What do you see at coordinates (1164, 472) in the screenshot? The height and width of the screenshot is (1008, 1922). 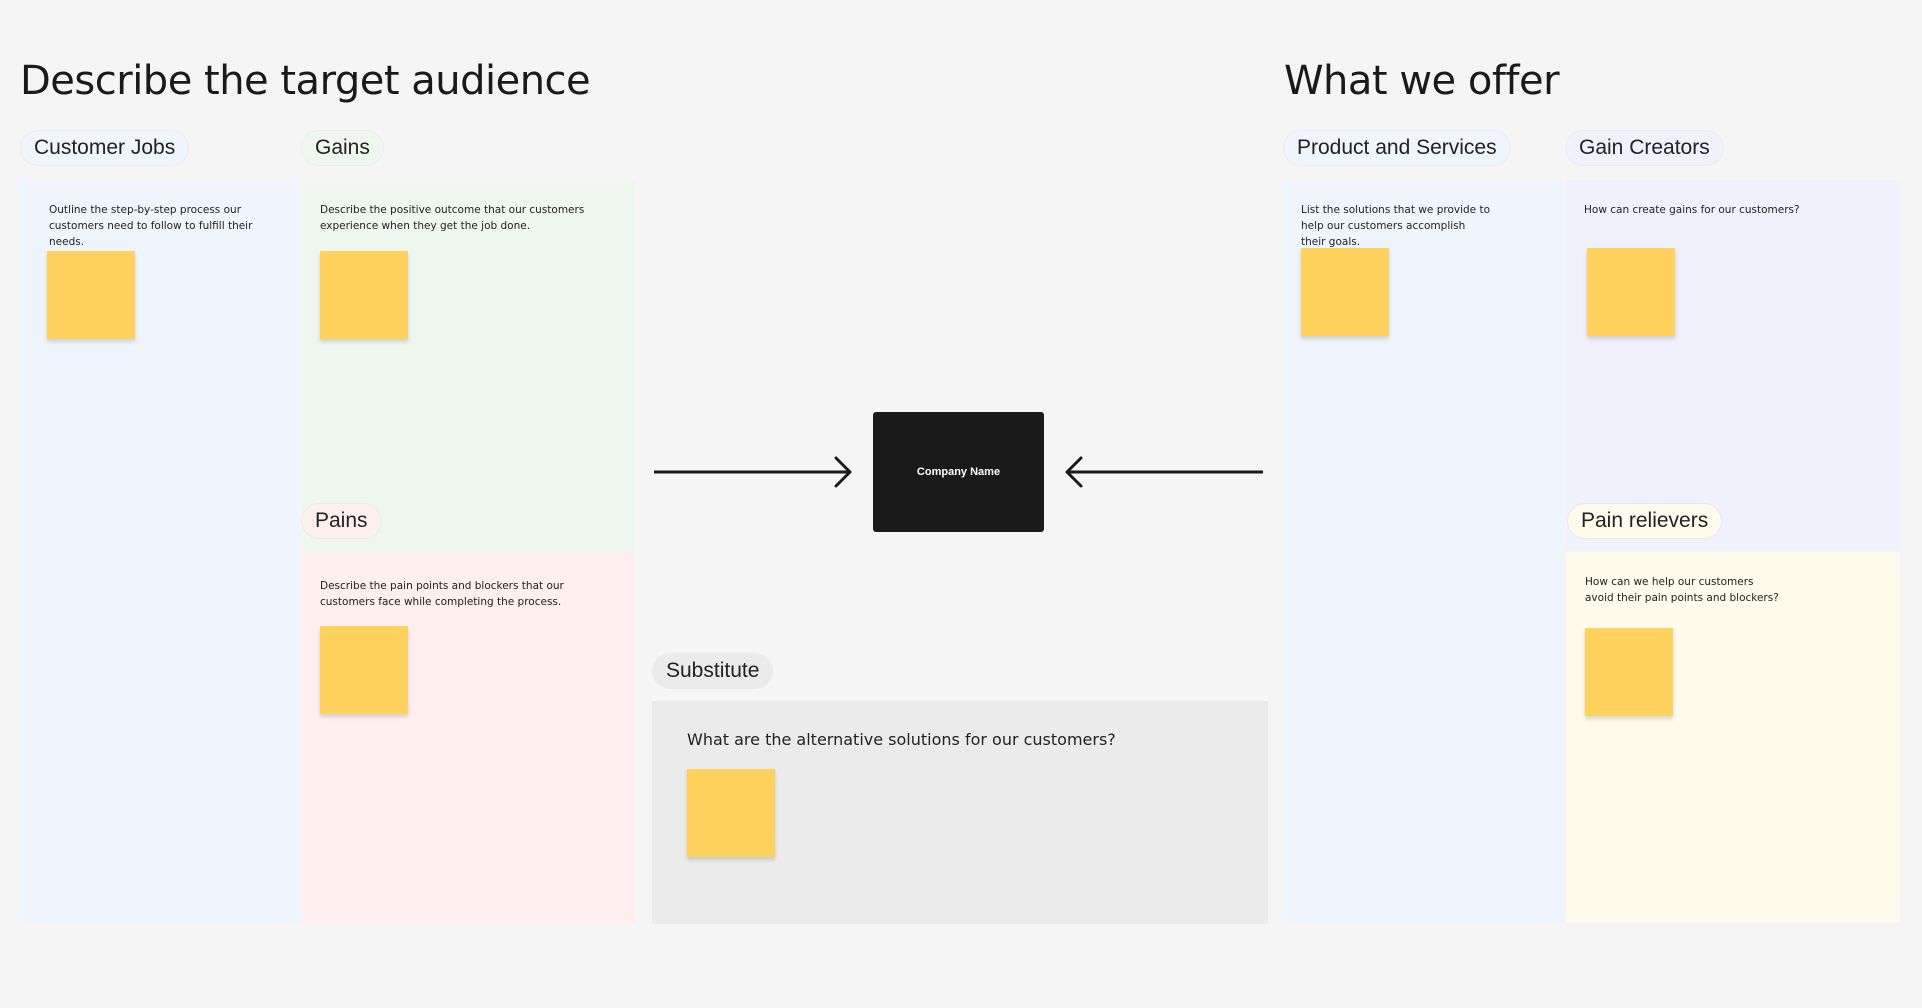 I see `arrow-left-icon` at bounding box center [1164, 472].